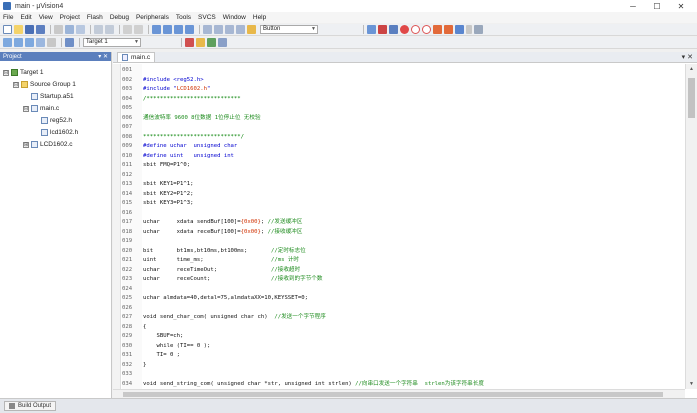  I want to click on disable-breakpoint-icon, so click(415, 29).